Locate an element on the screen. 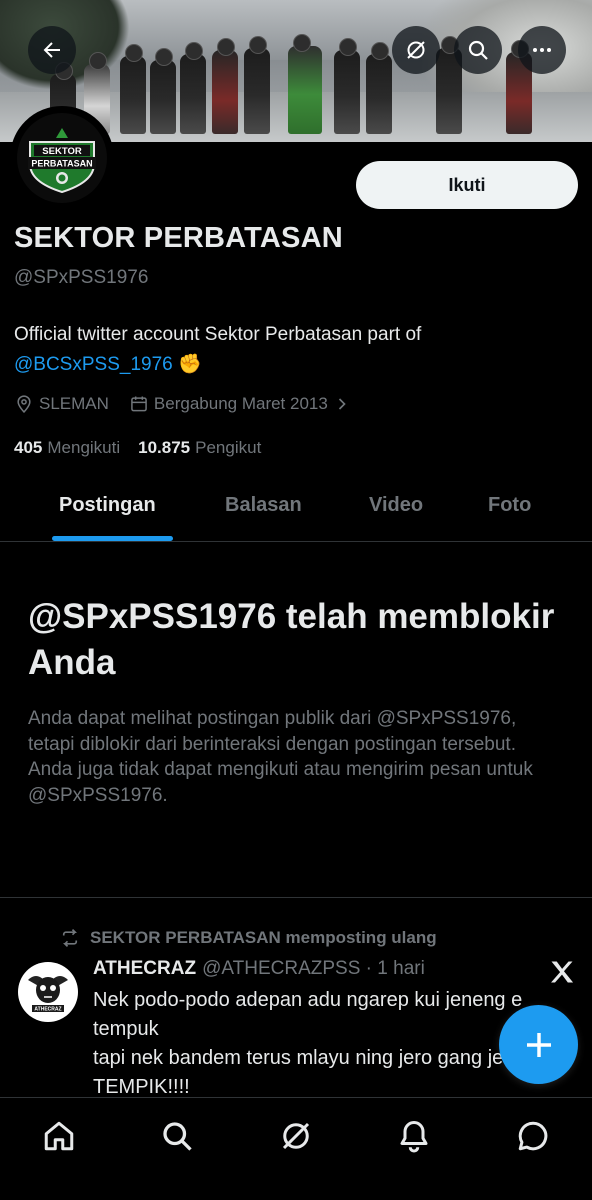  post-time: · 1 hari is located at coordinates (395, 968).